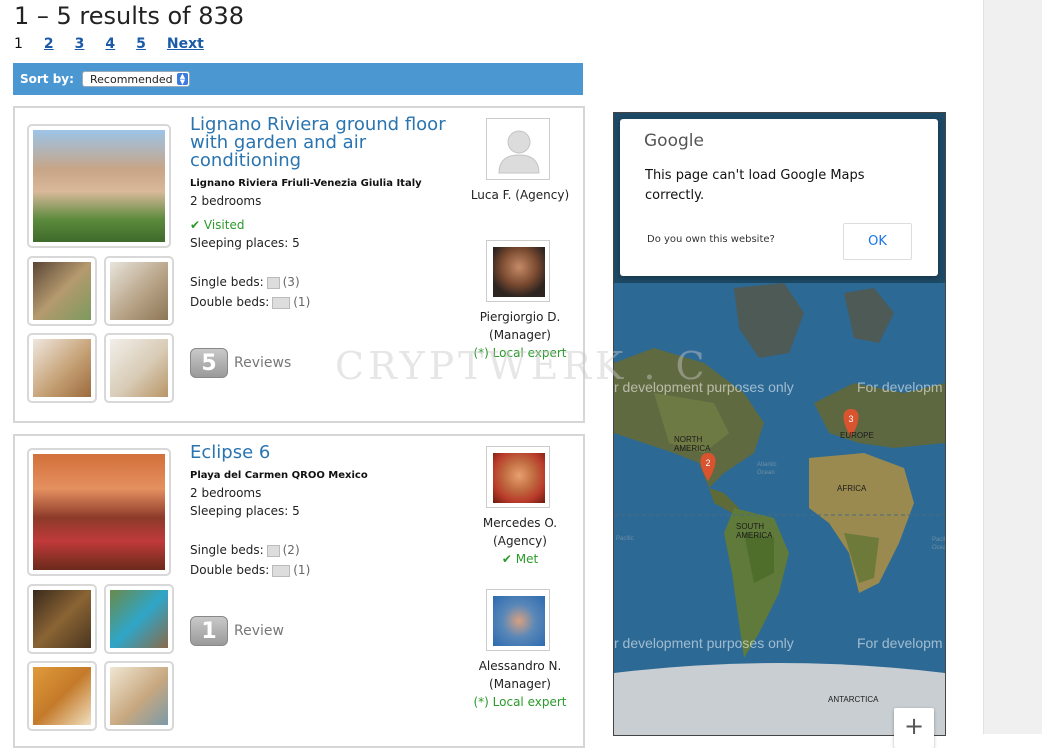 The height and width of the screenshot is (748, 1042). Describe the element at coordinates (119, 44) in the screenshot. I see `pagination: 1 2 3 4 5 Next` at that location.